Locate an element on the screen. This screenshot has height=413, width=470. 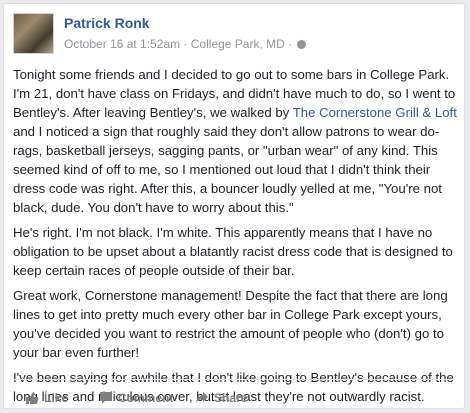
divider is located at coordinates (234, 379).